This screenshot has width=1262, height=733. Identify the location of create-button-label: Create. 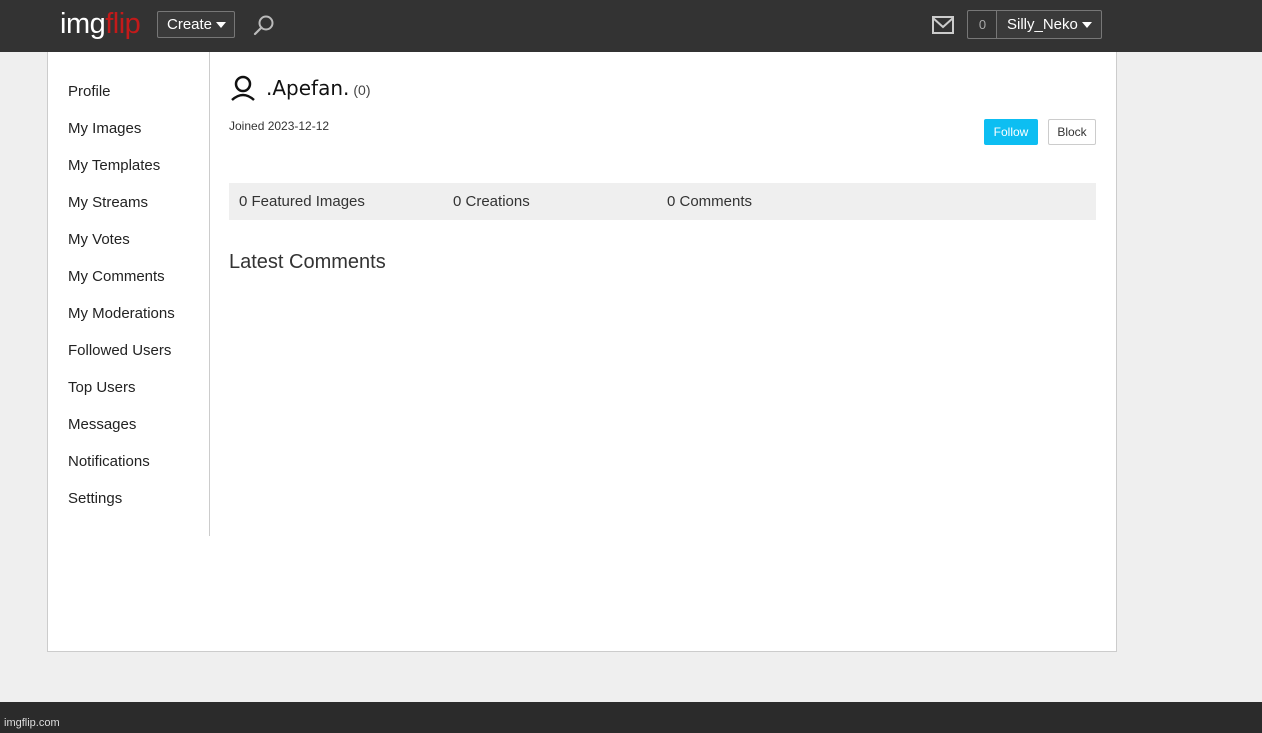
(190, 24).